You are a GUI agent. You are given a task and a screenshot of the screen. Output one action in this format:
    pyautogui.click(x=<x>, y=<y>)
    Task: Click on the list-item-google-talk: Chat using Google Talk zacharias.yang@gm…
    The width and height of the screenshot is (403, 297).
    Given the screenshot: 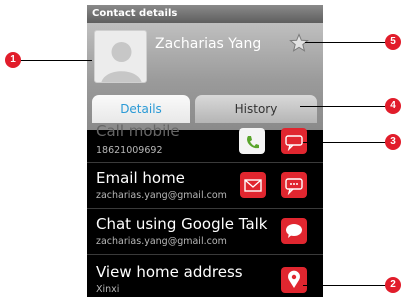 What is the action you would take?
    pyautogui.click(x=205, y=232)
    